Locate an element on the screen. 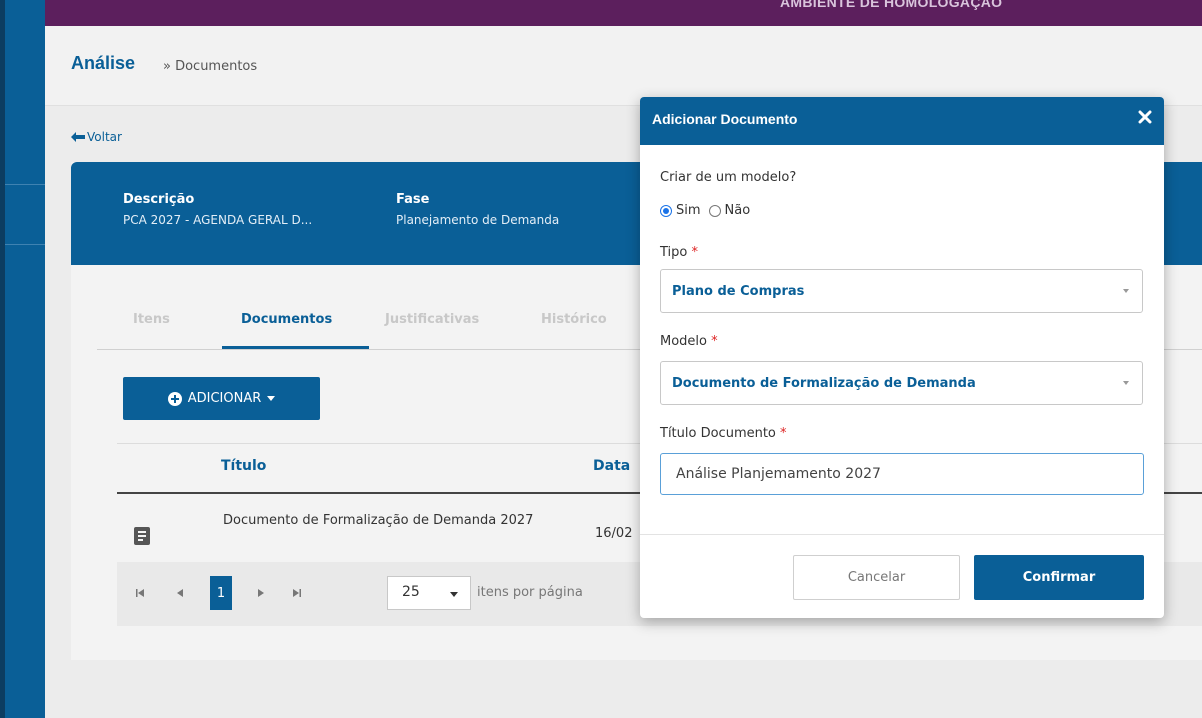 This screenshot has height=718, width=1202. radio-nao-label: Não is located at coordinates (738, 210).